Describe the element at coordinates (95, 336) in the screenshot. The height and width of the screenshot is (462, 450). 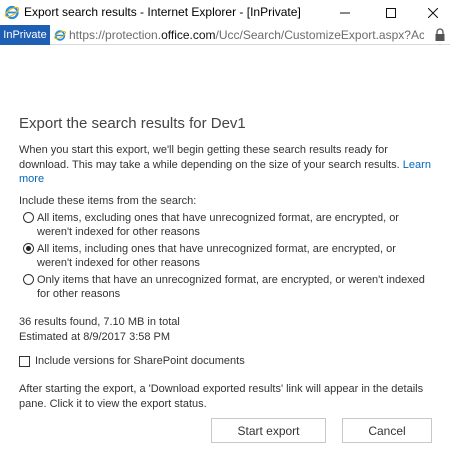
I see `estimated-time: Estimated at 8/9/2017 3:58 PM` at that location.